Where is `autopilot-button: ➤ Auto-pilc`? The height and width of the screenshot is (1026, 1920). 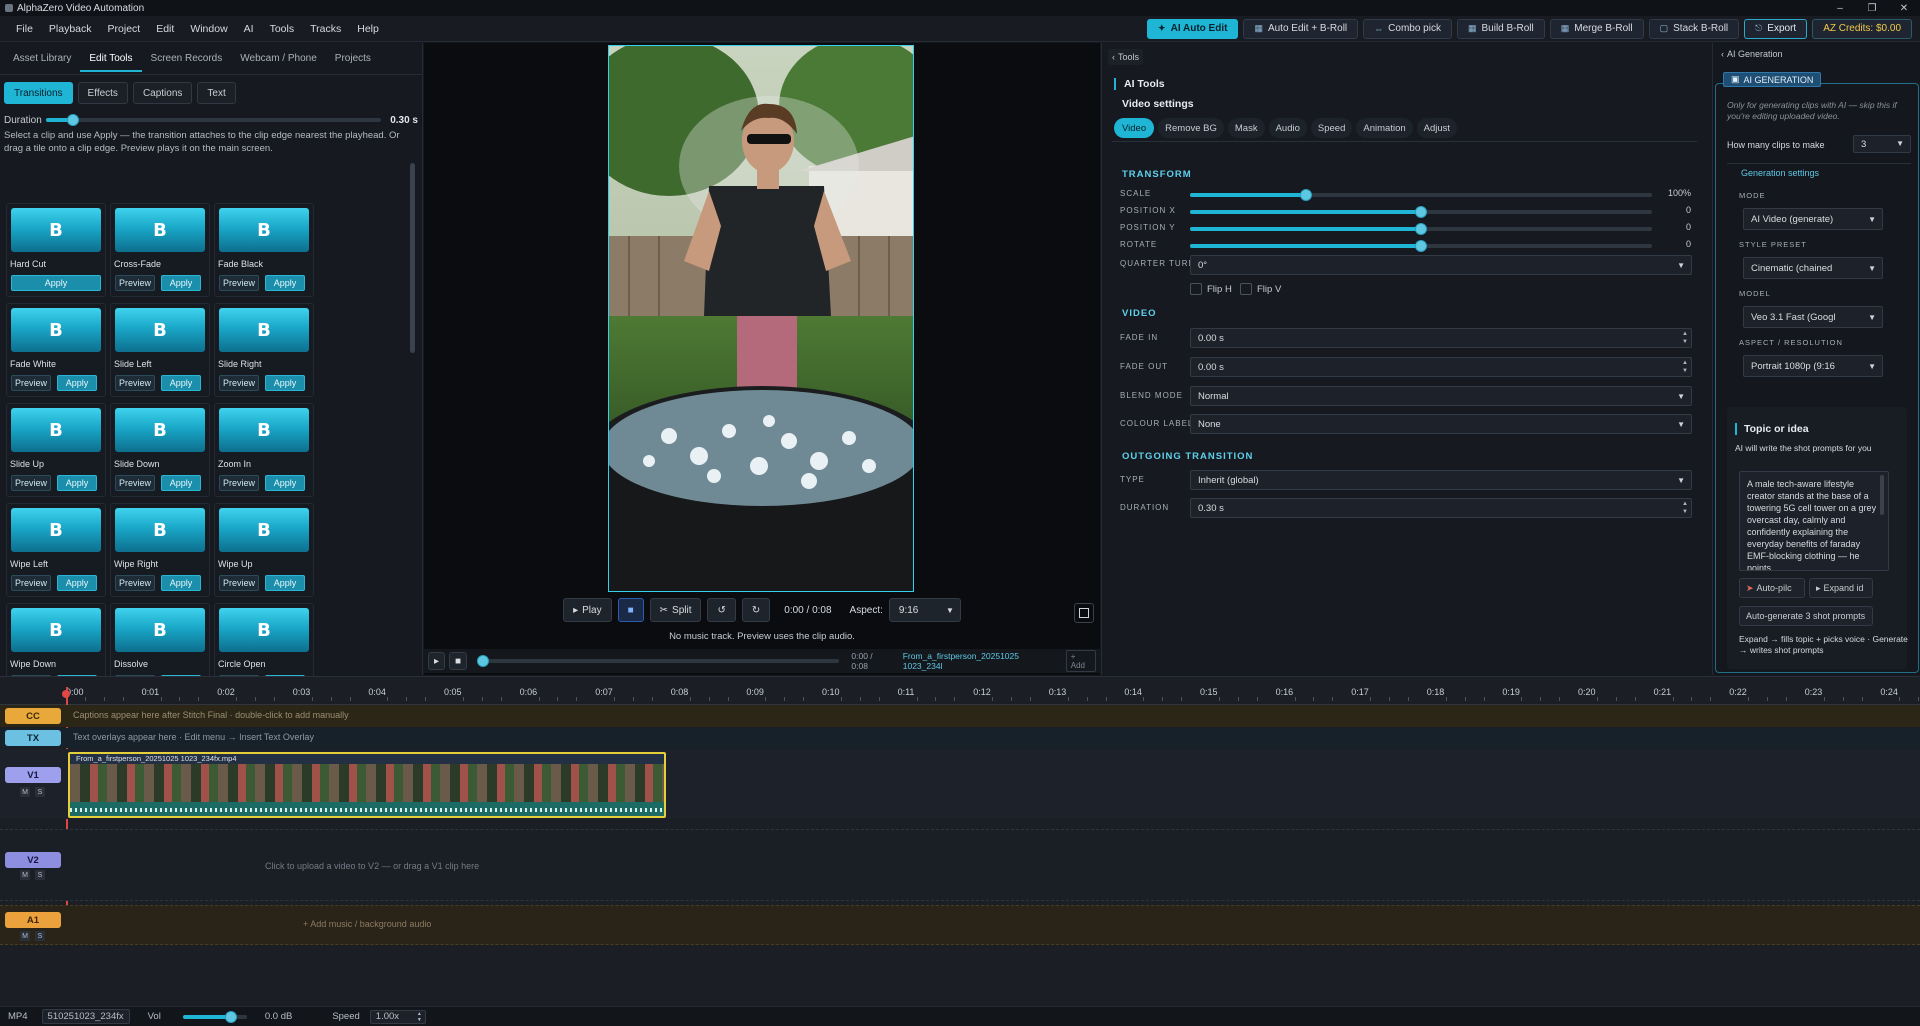 autopilot-button: ➤ Auto-pilc is located at coordinates (1772, 588).